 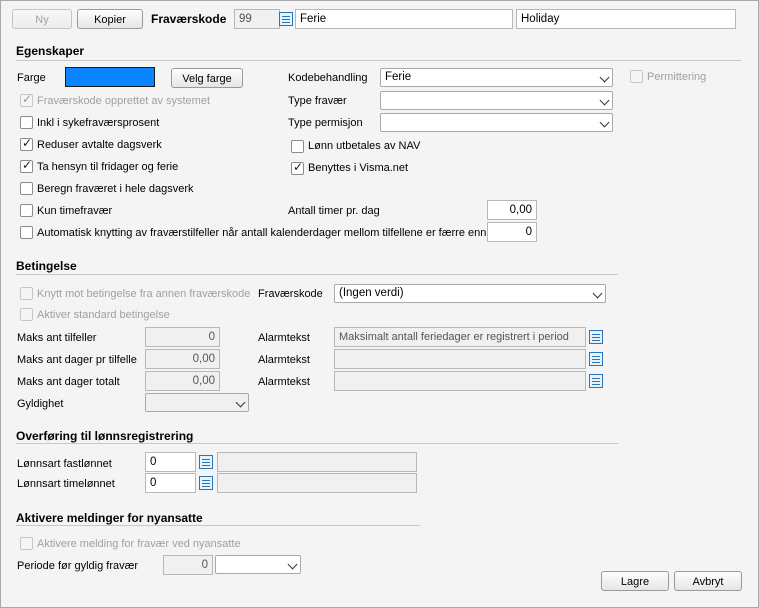 I want to click on system-created-checkbox: ✓, so click(x=26, y=99).